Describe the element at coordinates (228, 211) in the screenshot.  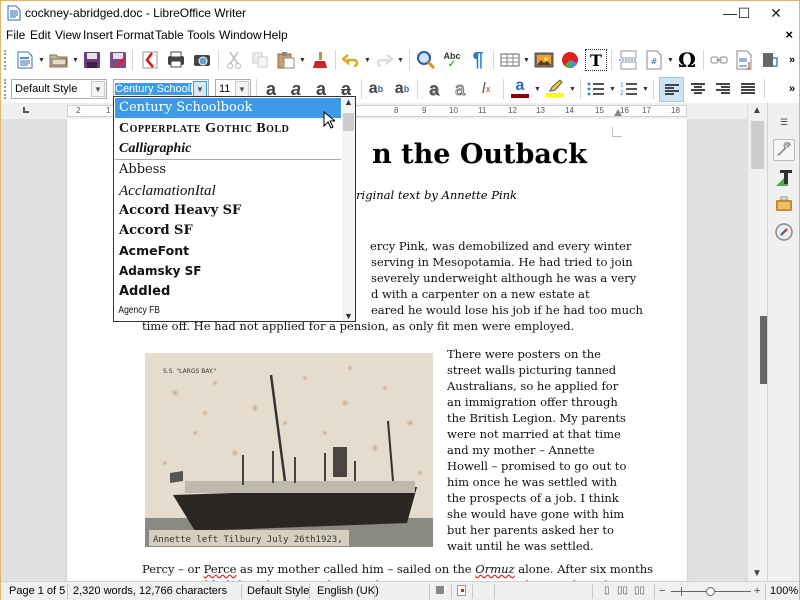
I see `font-option: Accord Heavy SF` at that location.